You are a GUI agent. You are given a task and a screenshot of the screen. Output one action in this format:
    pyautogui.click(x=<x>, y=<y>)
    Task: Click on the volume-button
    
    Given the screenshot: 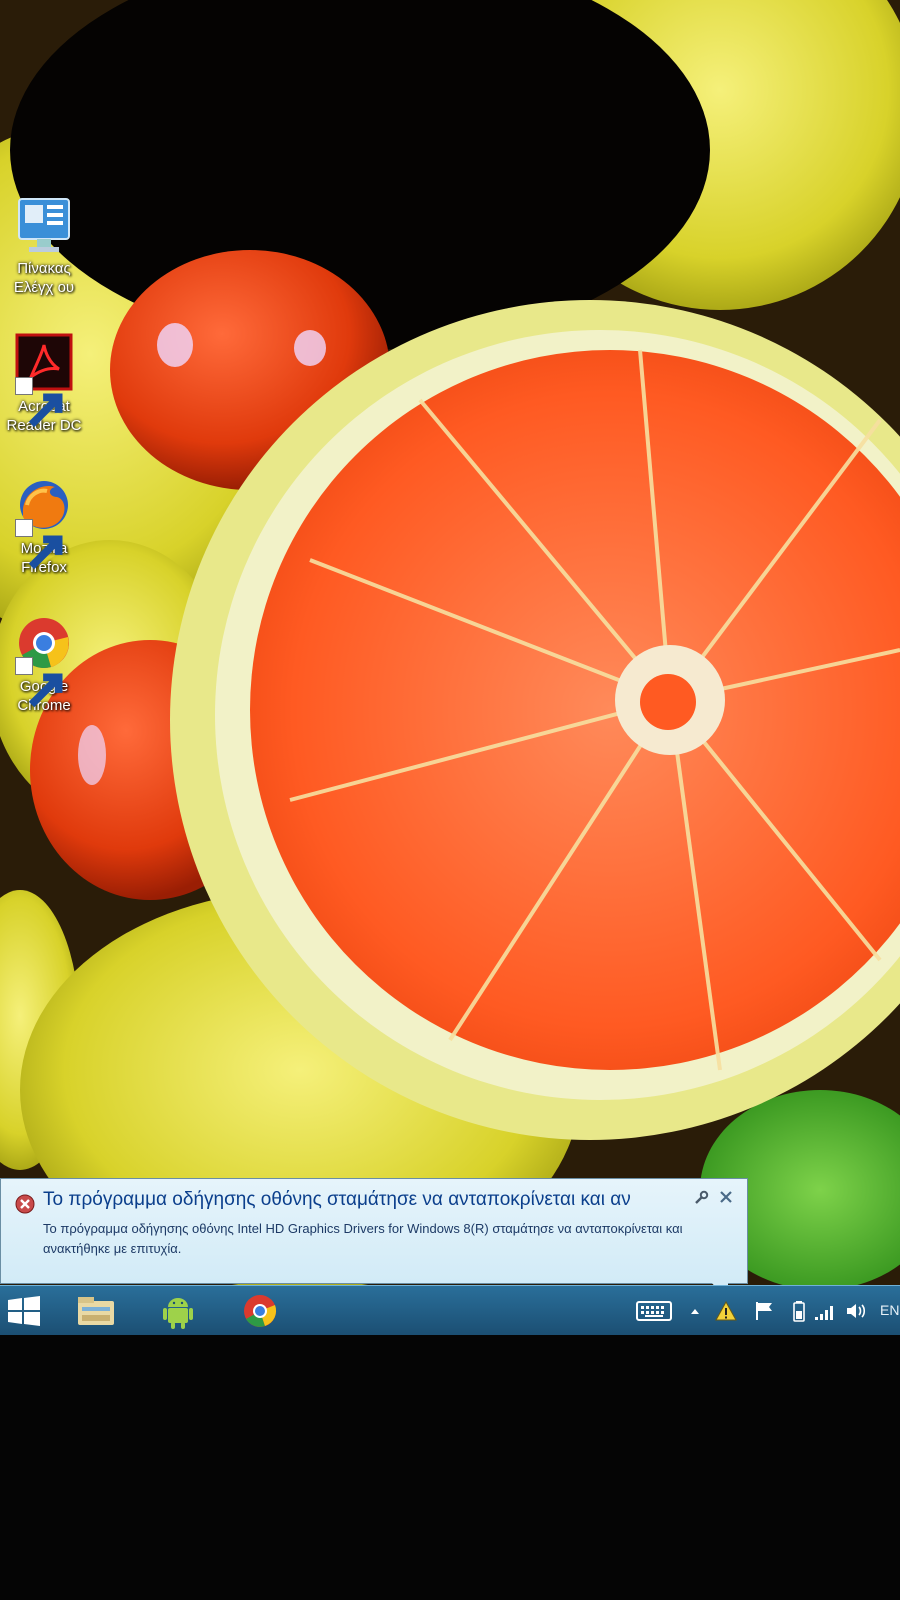 What is the action you would take?
    pyautogui.click(x=856, y=1311)
    